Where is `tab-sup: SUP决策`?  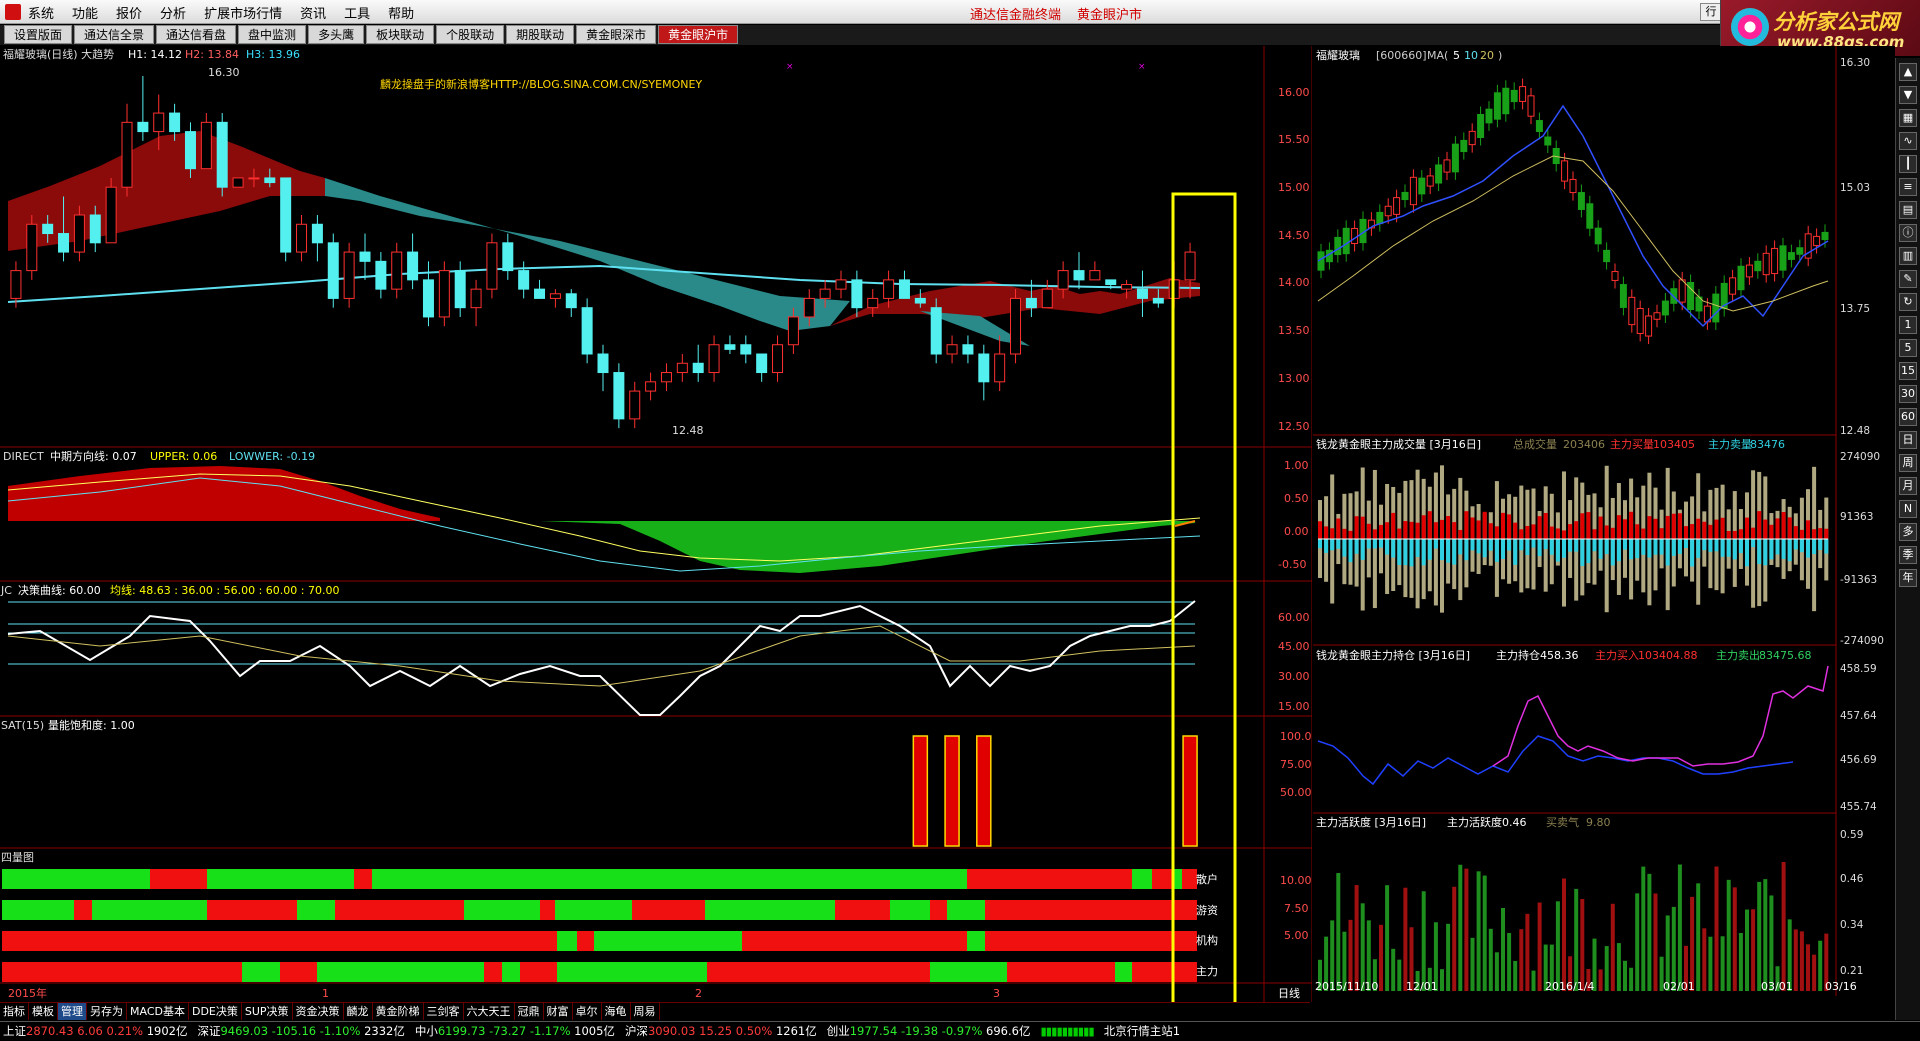 tab-sup: SUP决策 is located at coordinates (267, 1011).